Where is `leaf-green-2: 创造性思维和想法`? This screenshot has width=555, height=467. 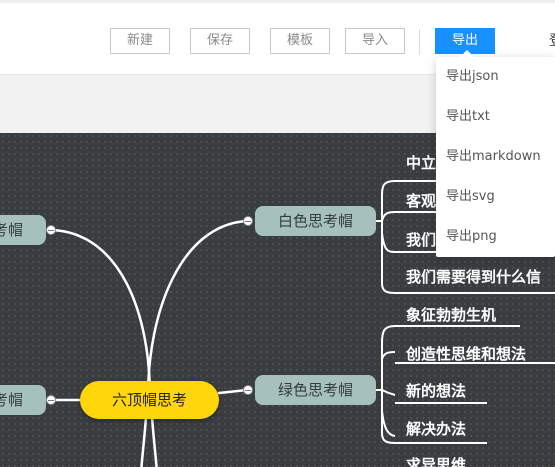
leaf-green-2: 创造性思维和想法 is located at coordinates (466, 354).